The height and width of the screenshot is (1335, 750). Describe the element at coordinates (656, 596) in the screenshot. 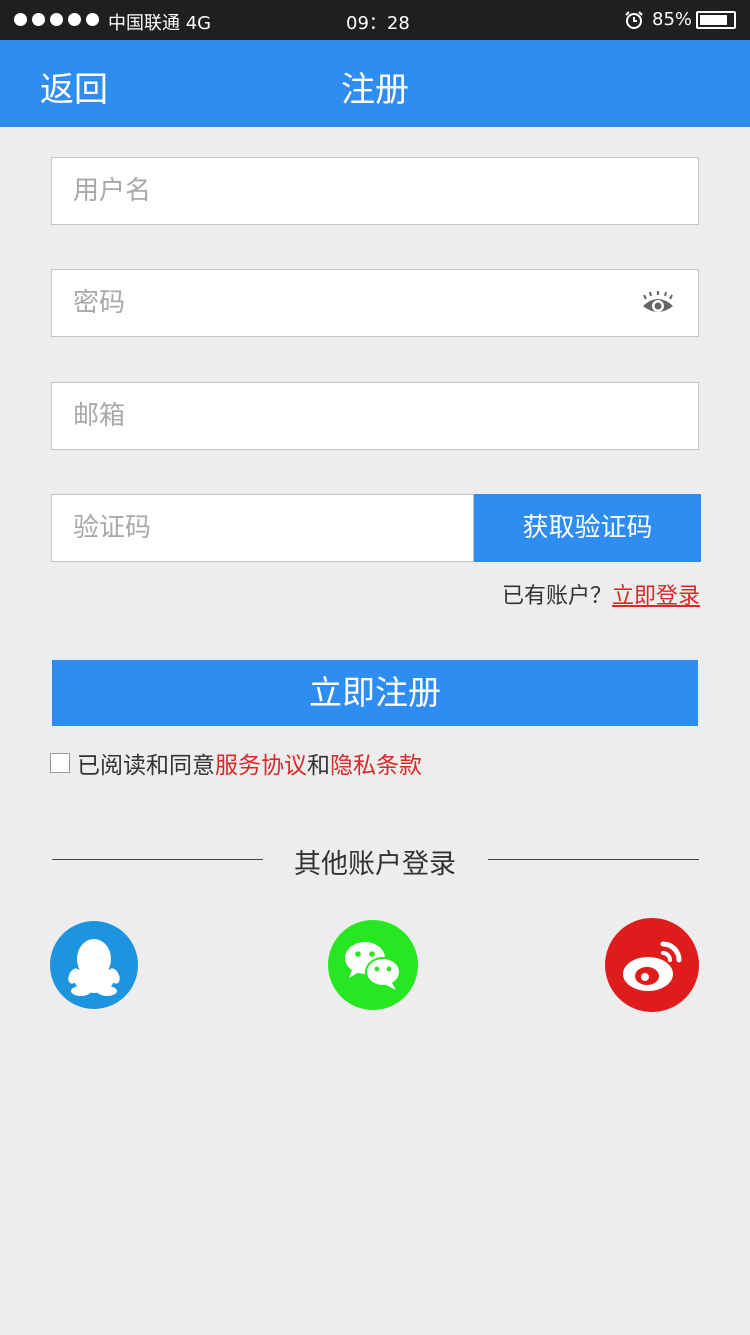

I see `login-link: 立即登录` at that location.